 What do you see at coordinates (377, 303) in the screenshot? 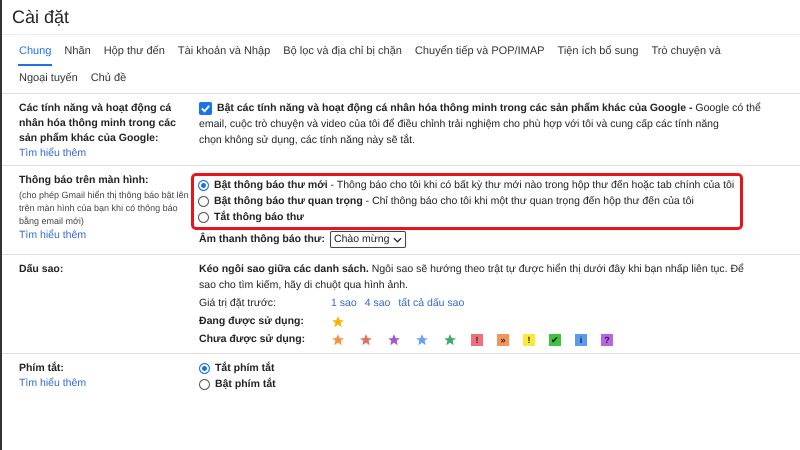
I see `preset-link: 4 sao` at bounding box center [377, 303].